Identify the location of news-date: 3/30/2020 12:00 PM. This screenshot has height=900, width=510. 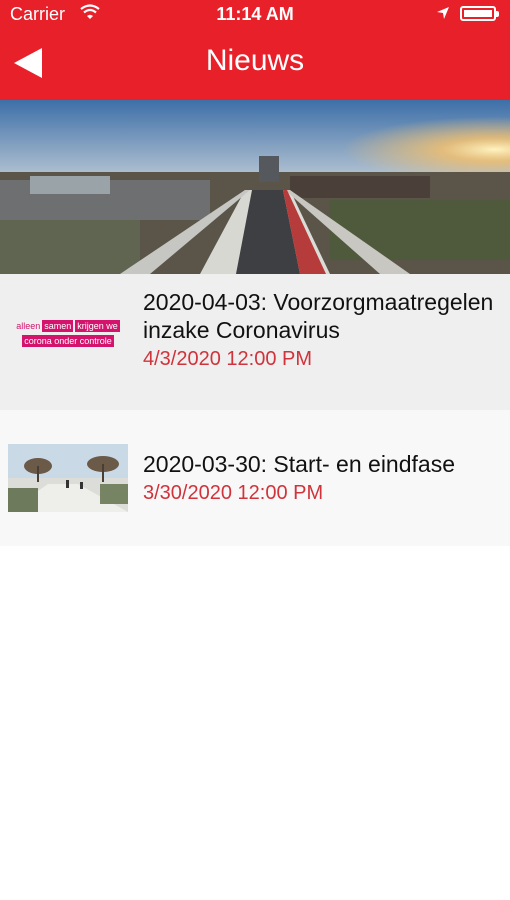
(233, 493).